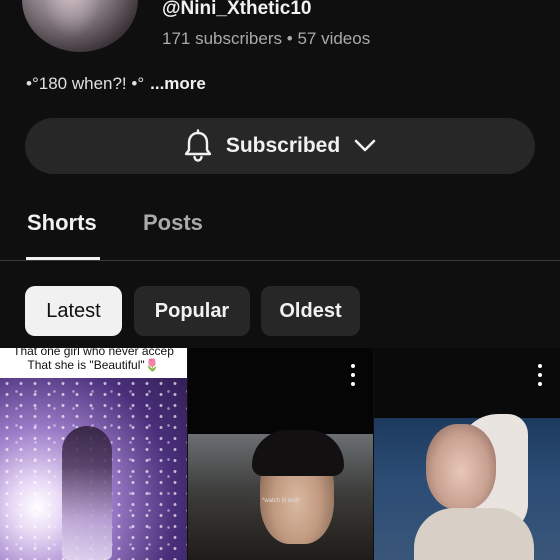  Describe the element at coordinates (222, 38) in the screenshot. I see `subscriber-count: 171 subscribers` at that location.